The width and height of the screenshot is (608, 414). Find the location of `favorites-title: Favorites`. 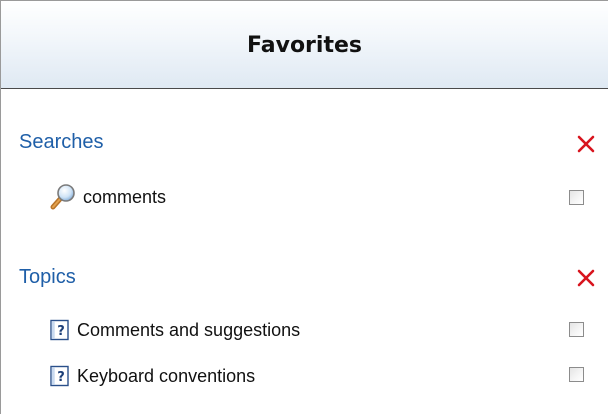

favorites-title: Favorites is located at coordinates (304, 45).